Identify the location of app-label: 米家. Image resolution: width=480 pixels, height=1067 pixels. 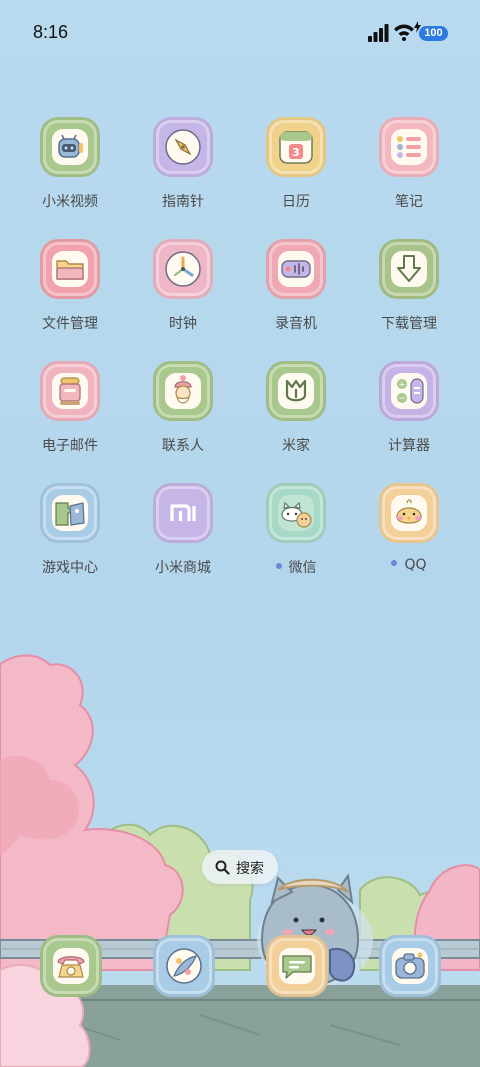
(296, 446).